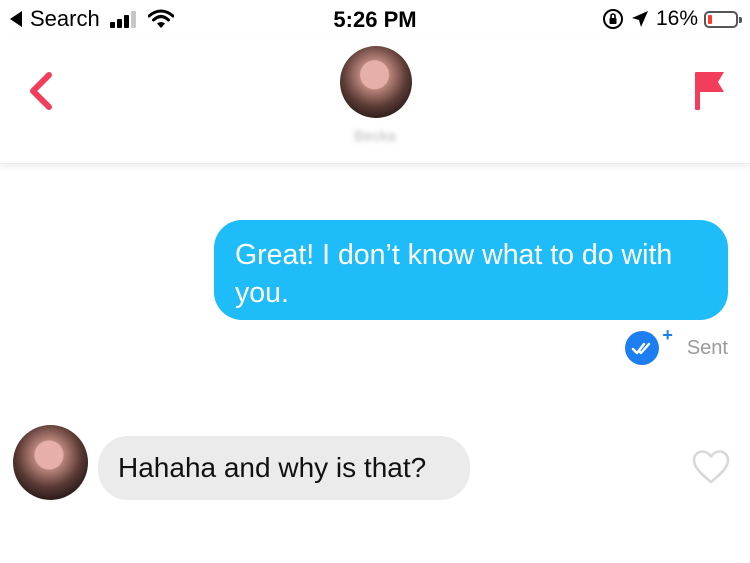  I want to click on battery-nub, so click(740, 19).